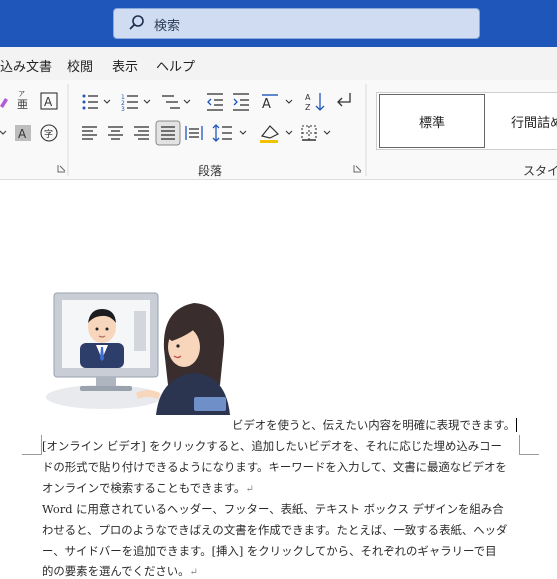 The height and width of the screenshot is (579, 557). I want to click on search-icon, so click(136, 22).